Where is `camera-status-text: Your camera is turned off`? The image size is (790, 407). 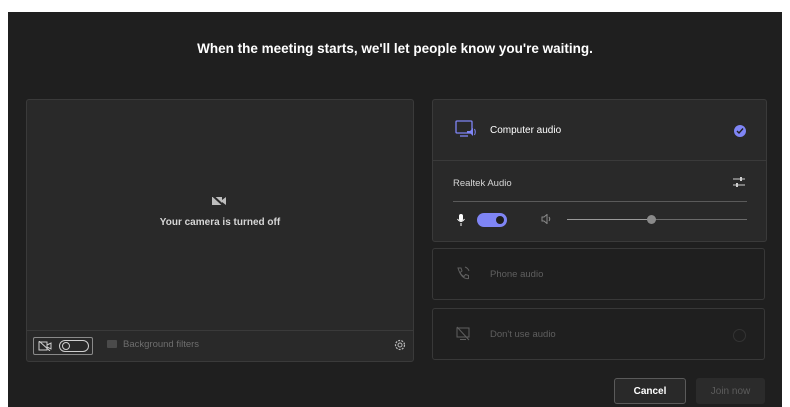
camera-status-text: Your camera is turned off is located at coordinates (220, 222).